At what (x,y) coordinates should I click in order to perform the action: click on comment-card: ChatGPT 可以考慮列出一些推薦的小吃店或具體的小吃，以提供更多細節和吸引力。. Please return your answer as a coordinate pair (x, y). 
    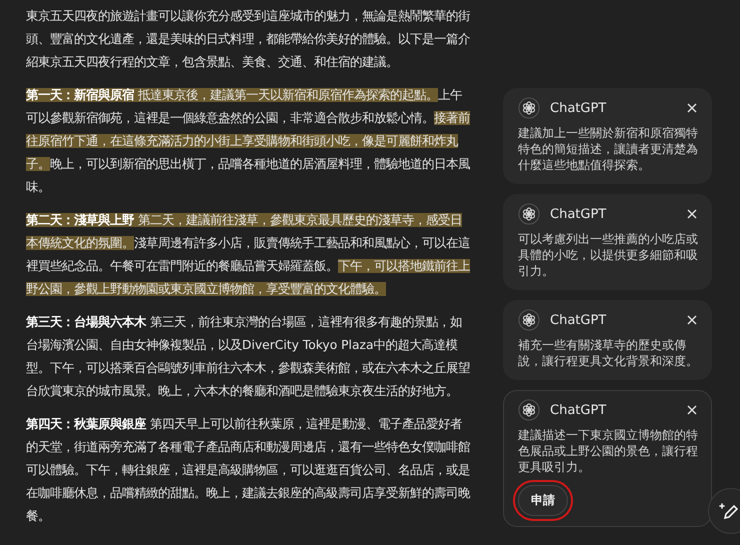
    Looking at the image, I should click on (607, 242).